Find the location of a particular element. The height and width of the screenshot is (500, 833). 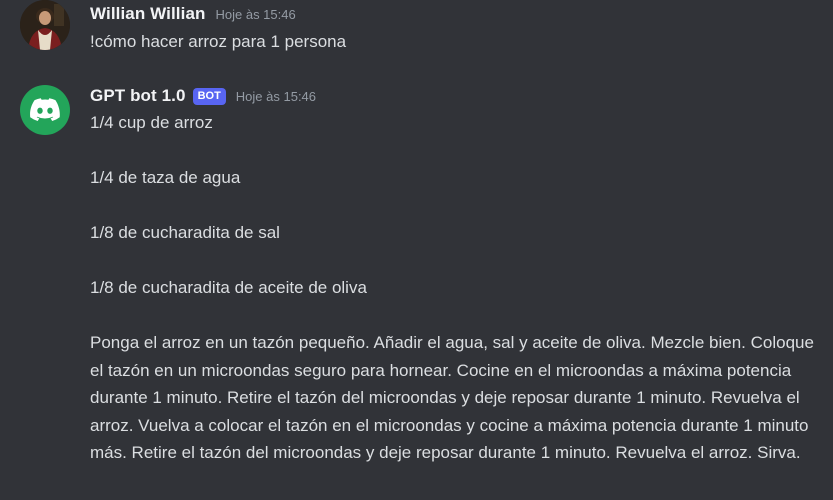

user-avatar is located at coordinates (45, 25).